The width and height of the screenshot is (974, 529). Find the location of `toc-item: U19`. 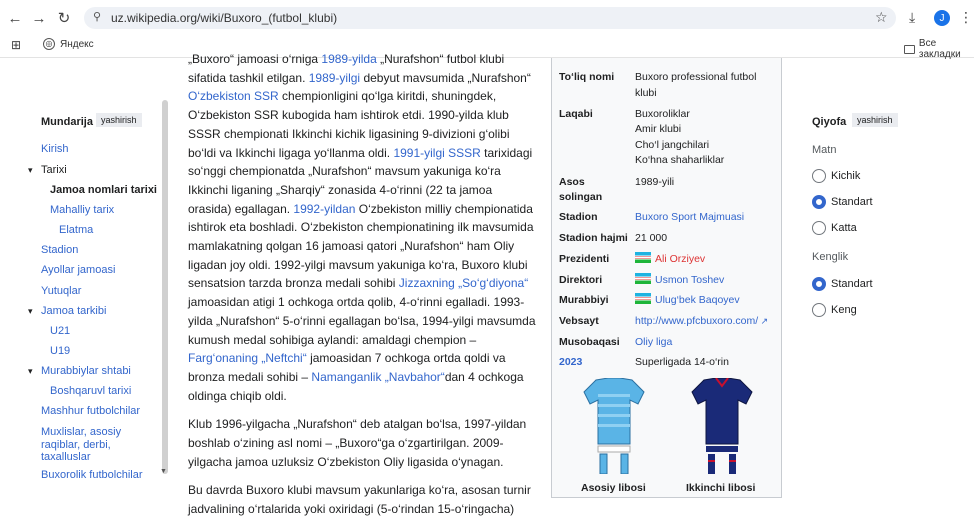

toc-item: U19 is located at coordinates (60, 351).